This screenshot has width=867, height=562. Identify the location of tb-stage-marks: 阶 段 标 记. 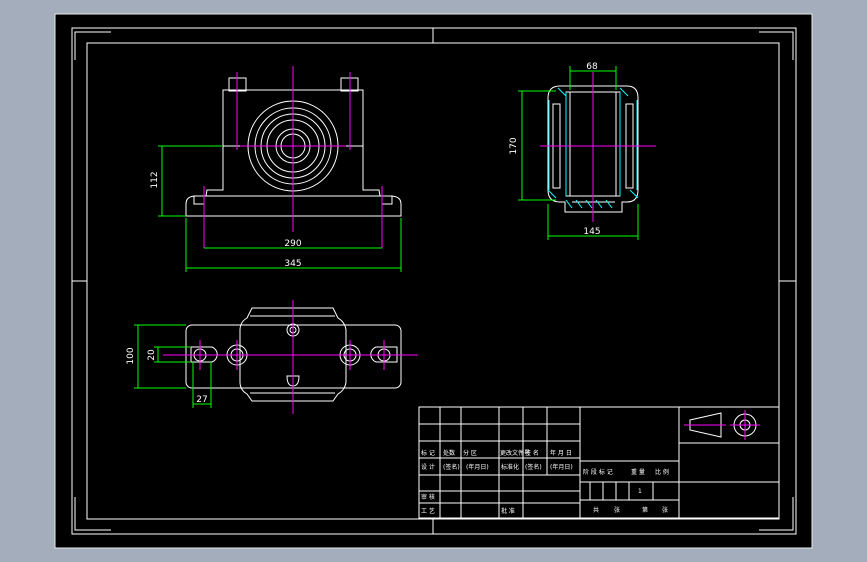
(598, 472).